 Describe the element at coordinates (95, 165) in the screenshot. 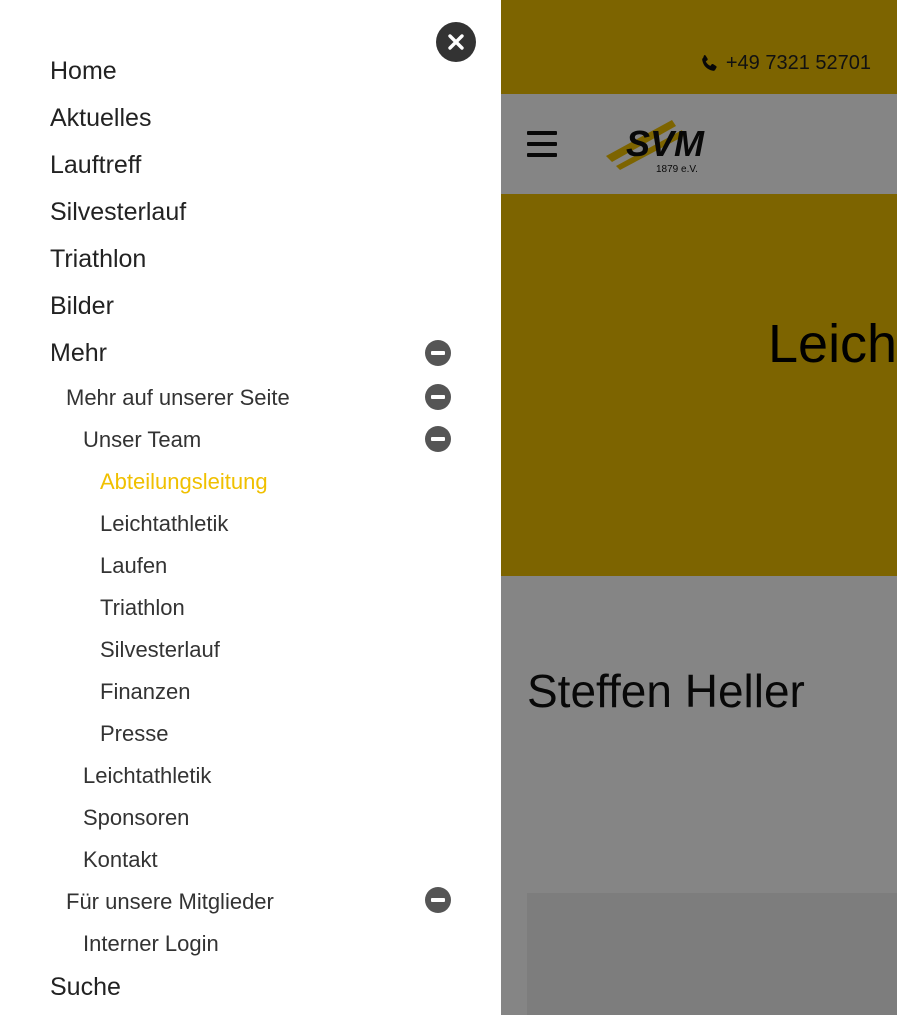

I see `menu-item-lauftreff: Lauftreff` at that location.